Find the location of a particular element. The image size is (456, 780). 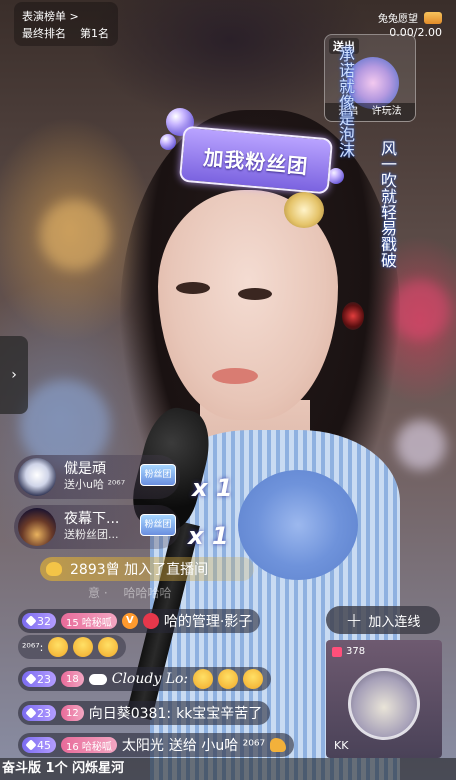

co-host-video-window: 378 KK is located at coordinates (384, 699).